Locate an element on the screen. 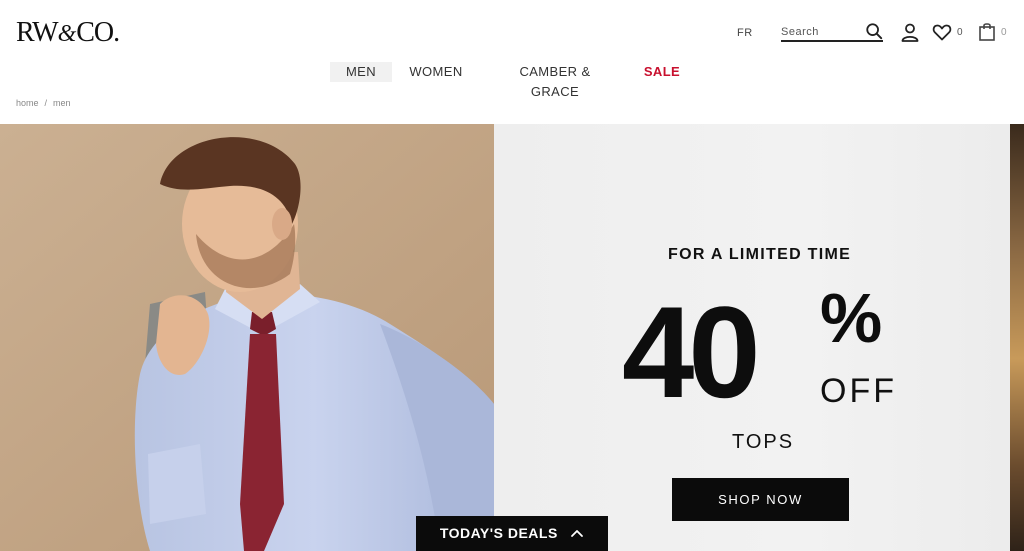 The width and height of the screenshot is (1024, 551). todays-deals-tab: TODAY'S DEALS is located at coordinates (512, 533).